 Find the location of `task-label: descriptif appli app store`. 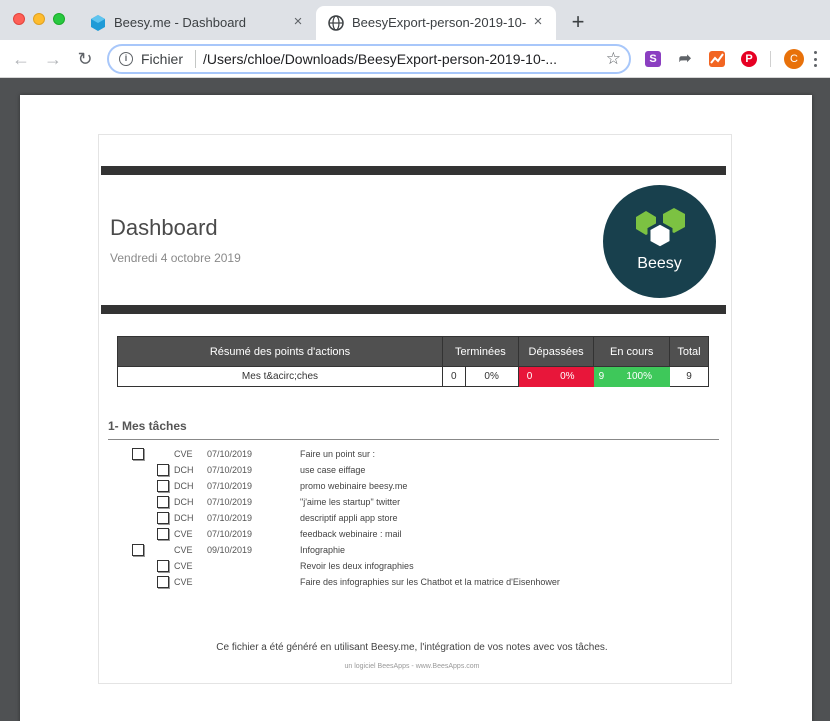

task-label: descriptif appli app store is located at coordinates (349, 518).